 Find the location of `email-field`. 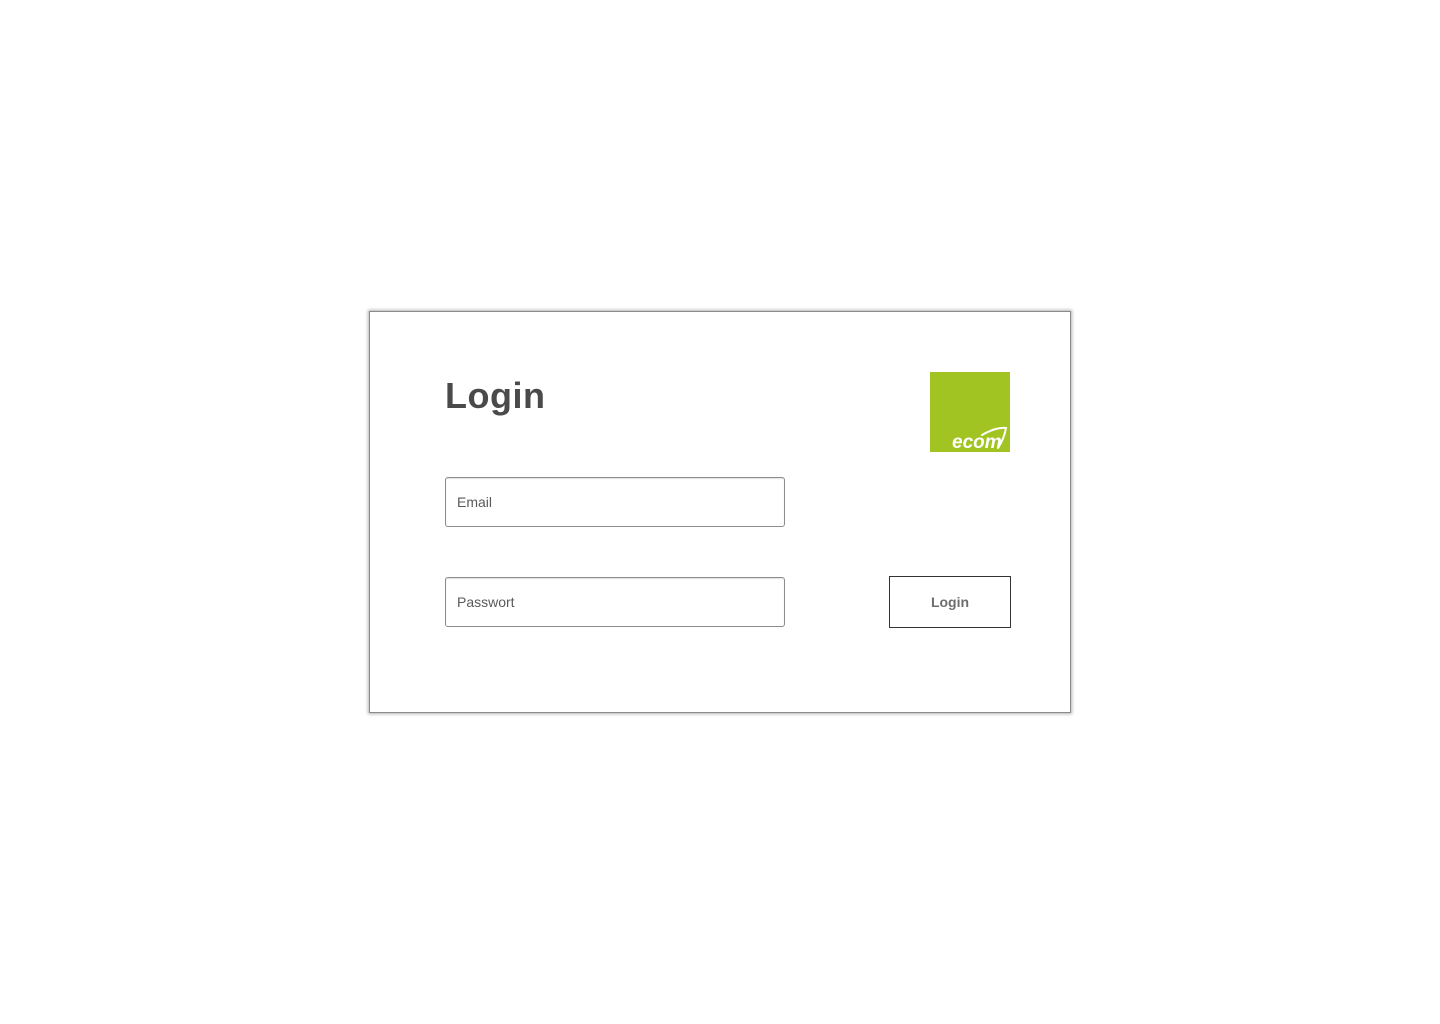

email-field is located at coordinates (615, 502).